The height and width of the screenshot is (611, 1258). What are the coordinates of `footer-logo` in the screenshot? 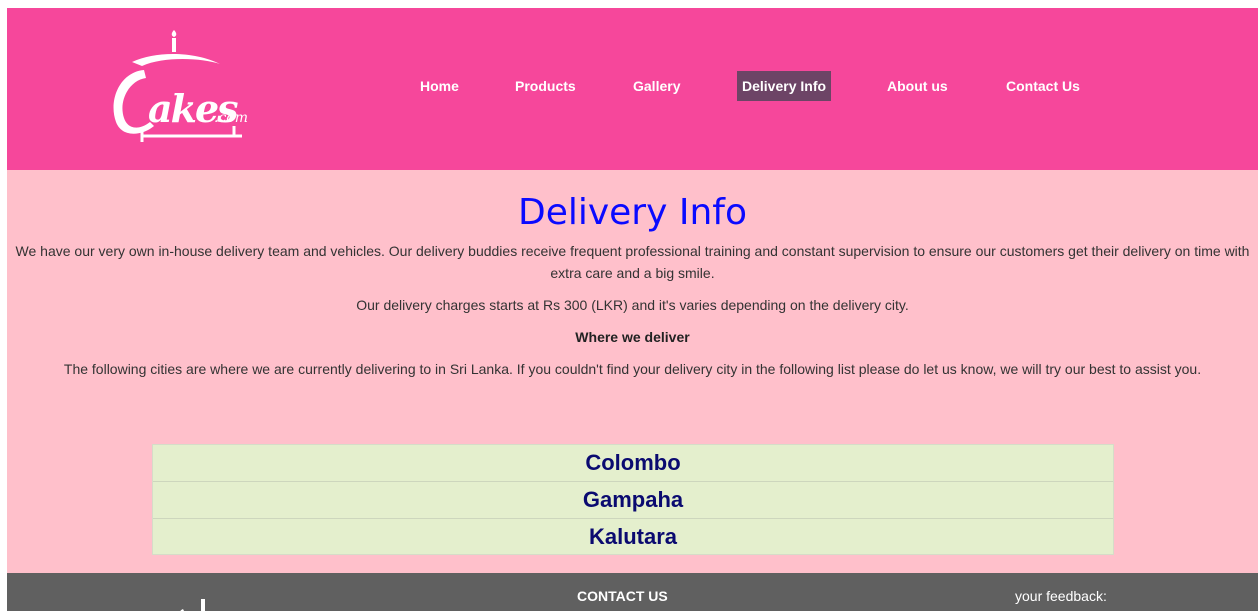 It's located at (192, 605).